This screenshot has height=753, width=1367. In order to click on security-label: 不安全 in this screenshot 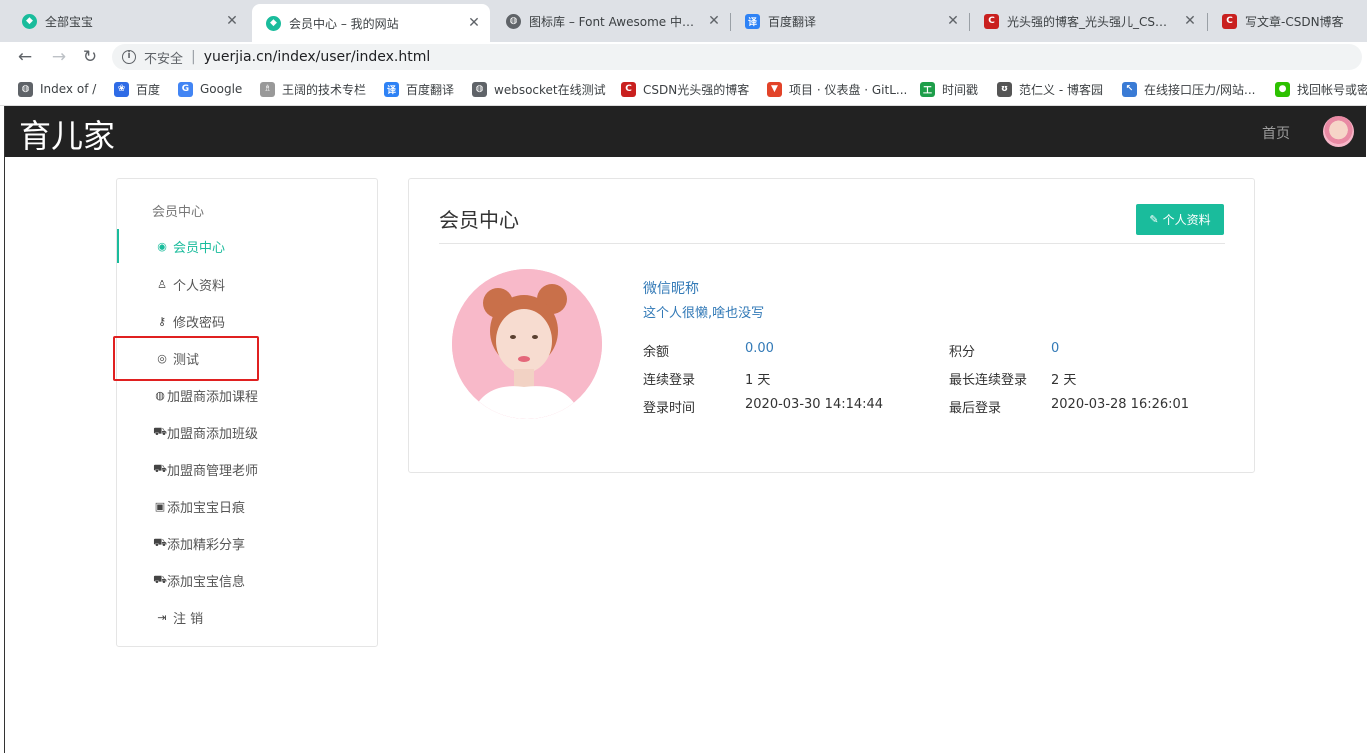, I will do `click(164, 59)`.